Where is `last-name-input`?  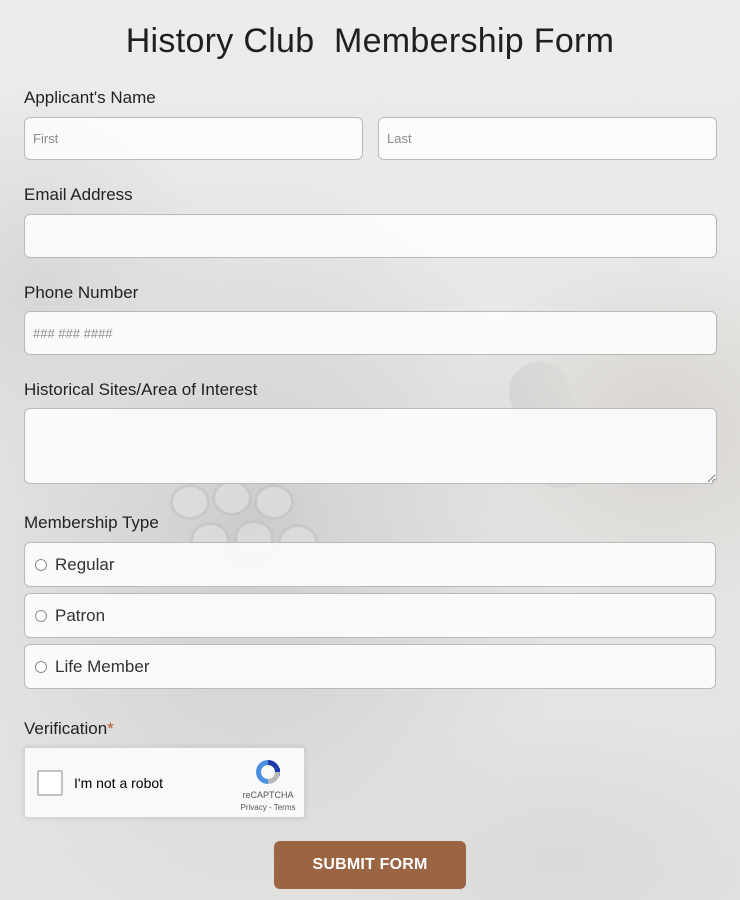
last-name-input is located at coordinates (547, 138).